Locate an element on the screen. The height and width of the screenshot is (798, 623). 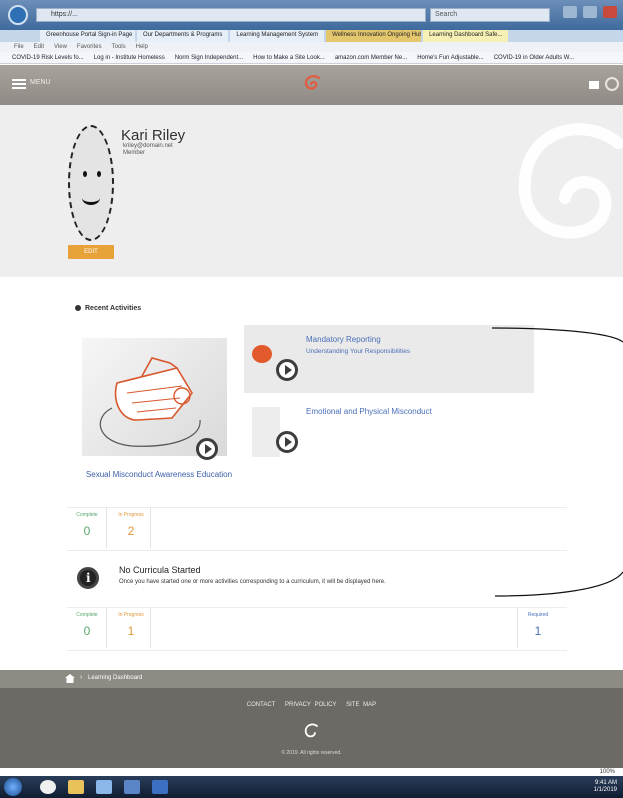
system-tray: 9:41 AM 1/1/2019 is located at coordinates (605, 787).